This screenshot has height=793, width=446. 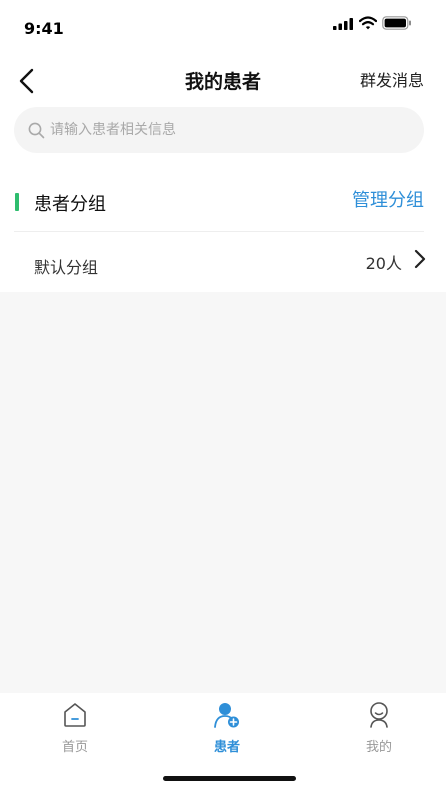 What do you see at coordinates (396, 23) in the screenshot?
I see `battery-icon` at bounding box center [396, 23].